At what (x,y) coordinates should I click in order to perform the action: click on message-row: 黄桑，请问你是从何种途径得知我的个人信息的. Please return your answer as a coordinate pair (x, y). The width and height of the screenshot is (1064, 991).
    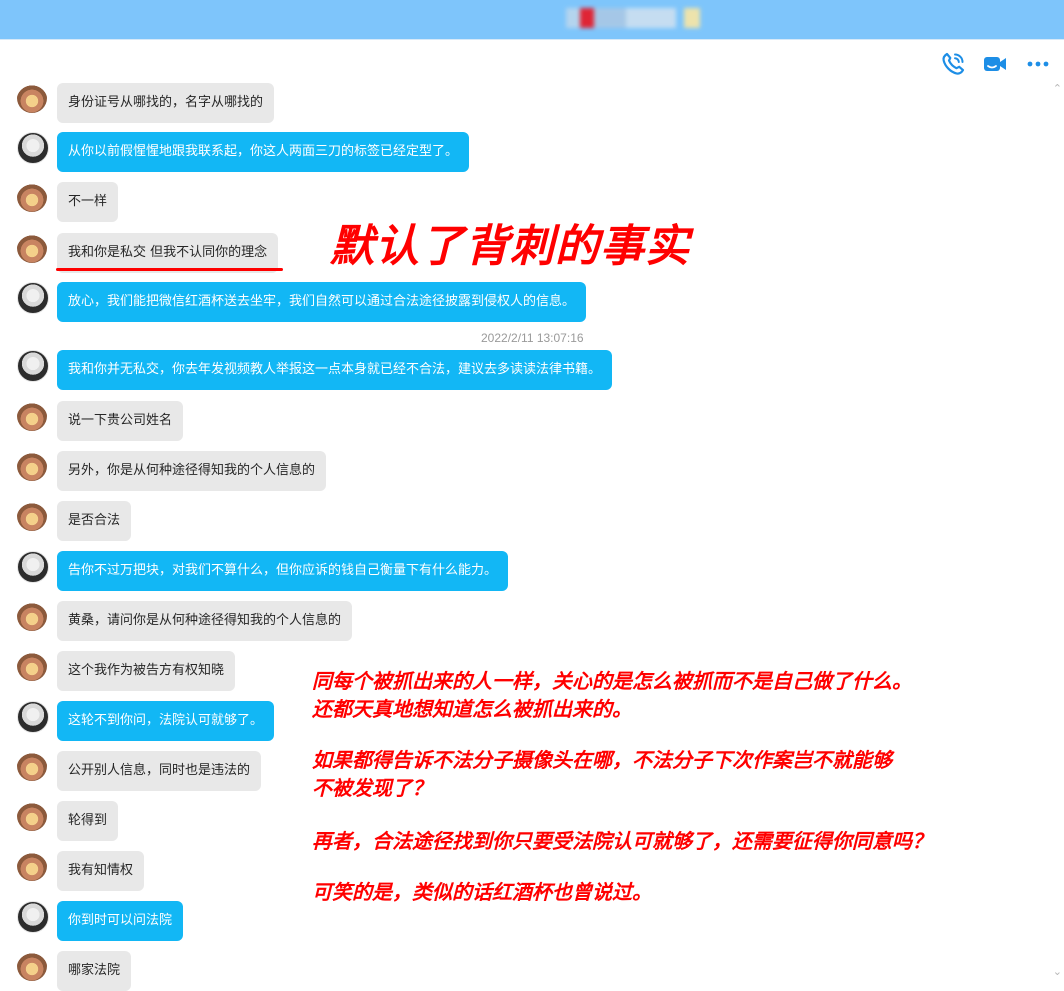
    Looking at the image, I should click on (320, 621).